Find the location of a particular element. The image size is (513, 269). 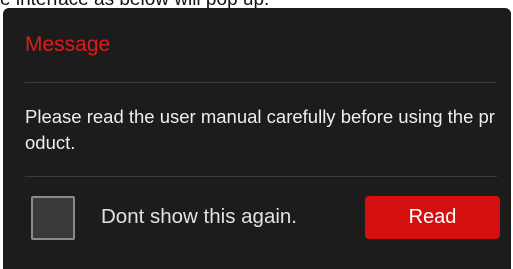

dont-show-again-label: Dont show this again. is located at coordinates (199, 217).